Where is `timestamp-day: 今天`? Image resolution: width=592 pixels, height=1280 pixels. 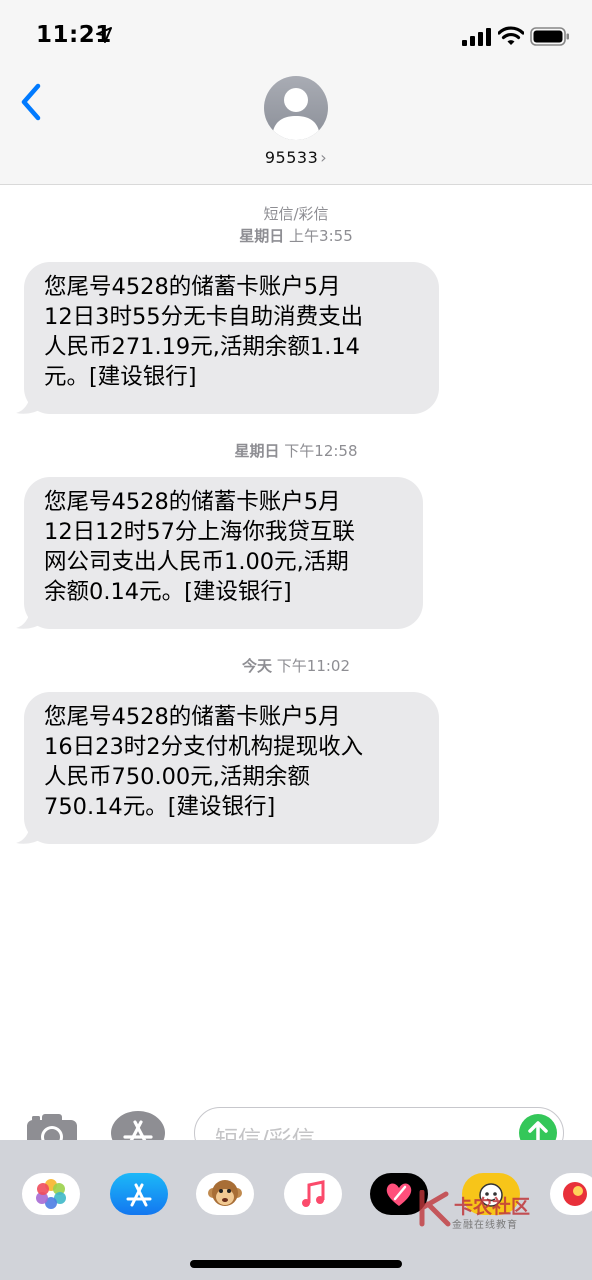 timestamp-day: 今天 is located at coordinates (256, 666).